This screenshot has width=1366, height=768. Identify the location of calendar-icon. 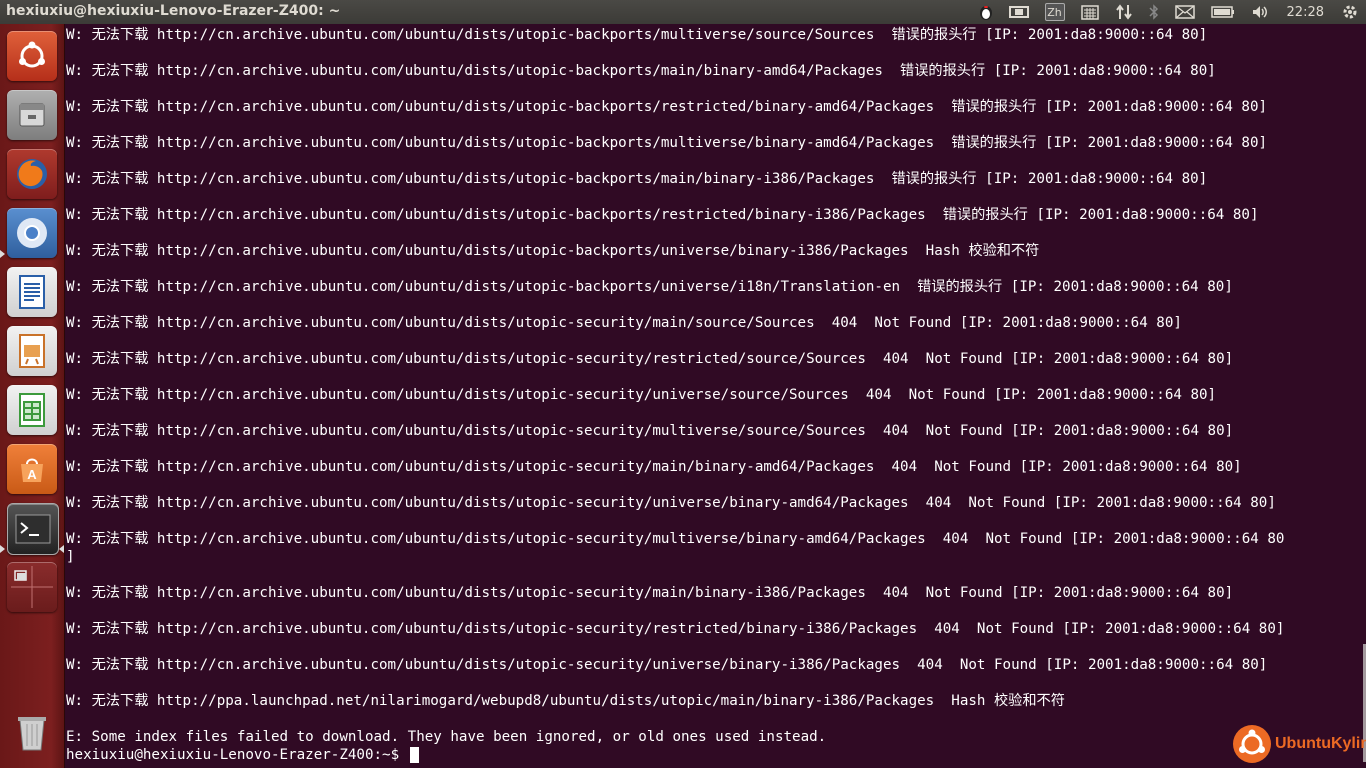
(1089, 12).